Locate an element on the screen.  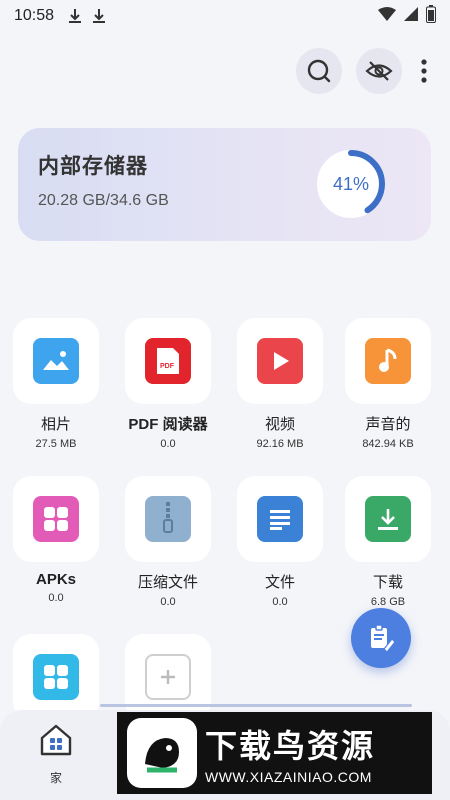
watermark-url: WWW.XIAZAINIAO.COM is located at coordinates (288, 777).